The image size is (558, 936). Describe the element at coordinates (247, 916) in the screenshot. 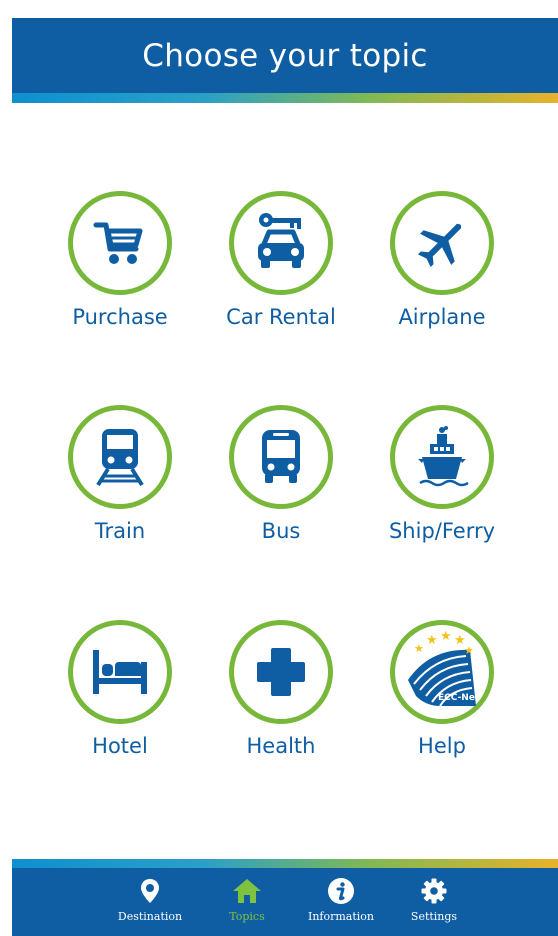

I see `tab-label: Topics` at that location.